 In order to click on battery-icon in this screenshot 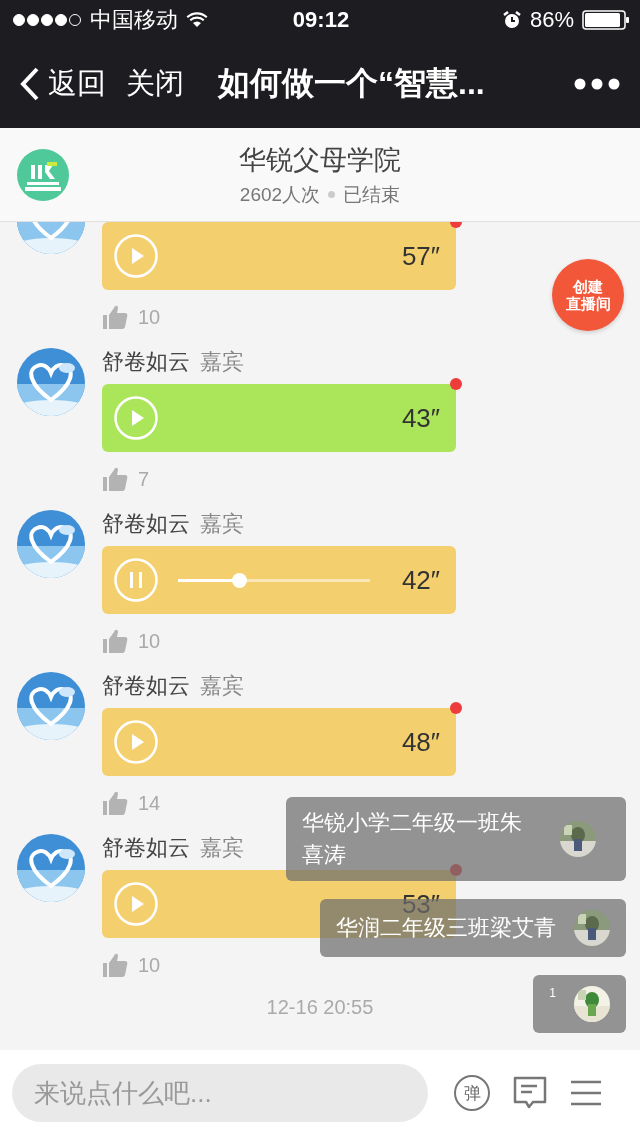, I will do `click(606, 20)`.